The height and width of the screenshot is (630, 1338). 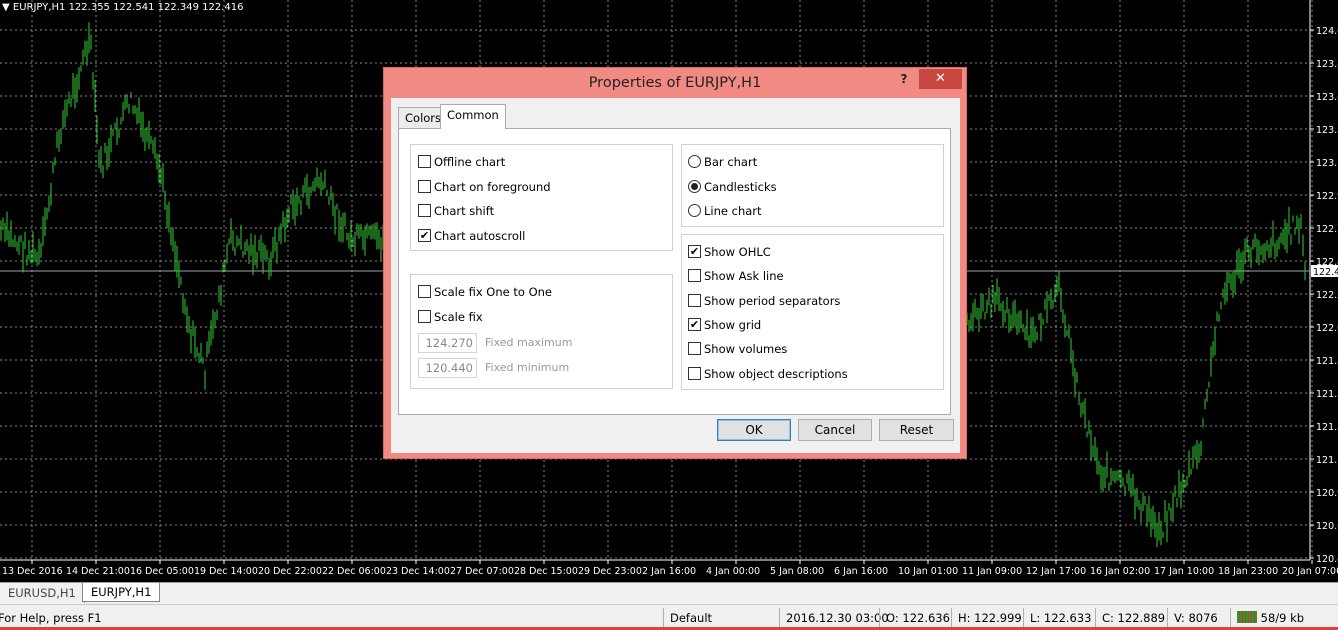 What do you see at coordinates (733, 571) in the screenshot?
I see `time-tick-label: 4 Jan 00:00` at bounding box center [733, 571].